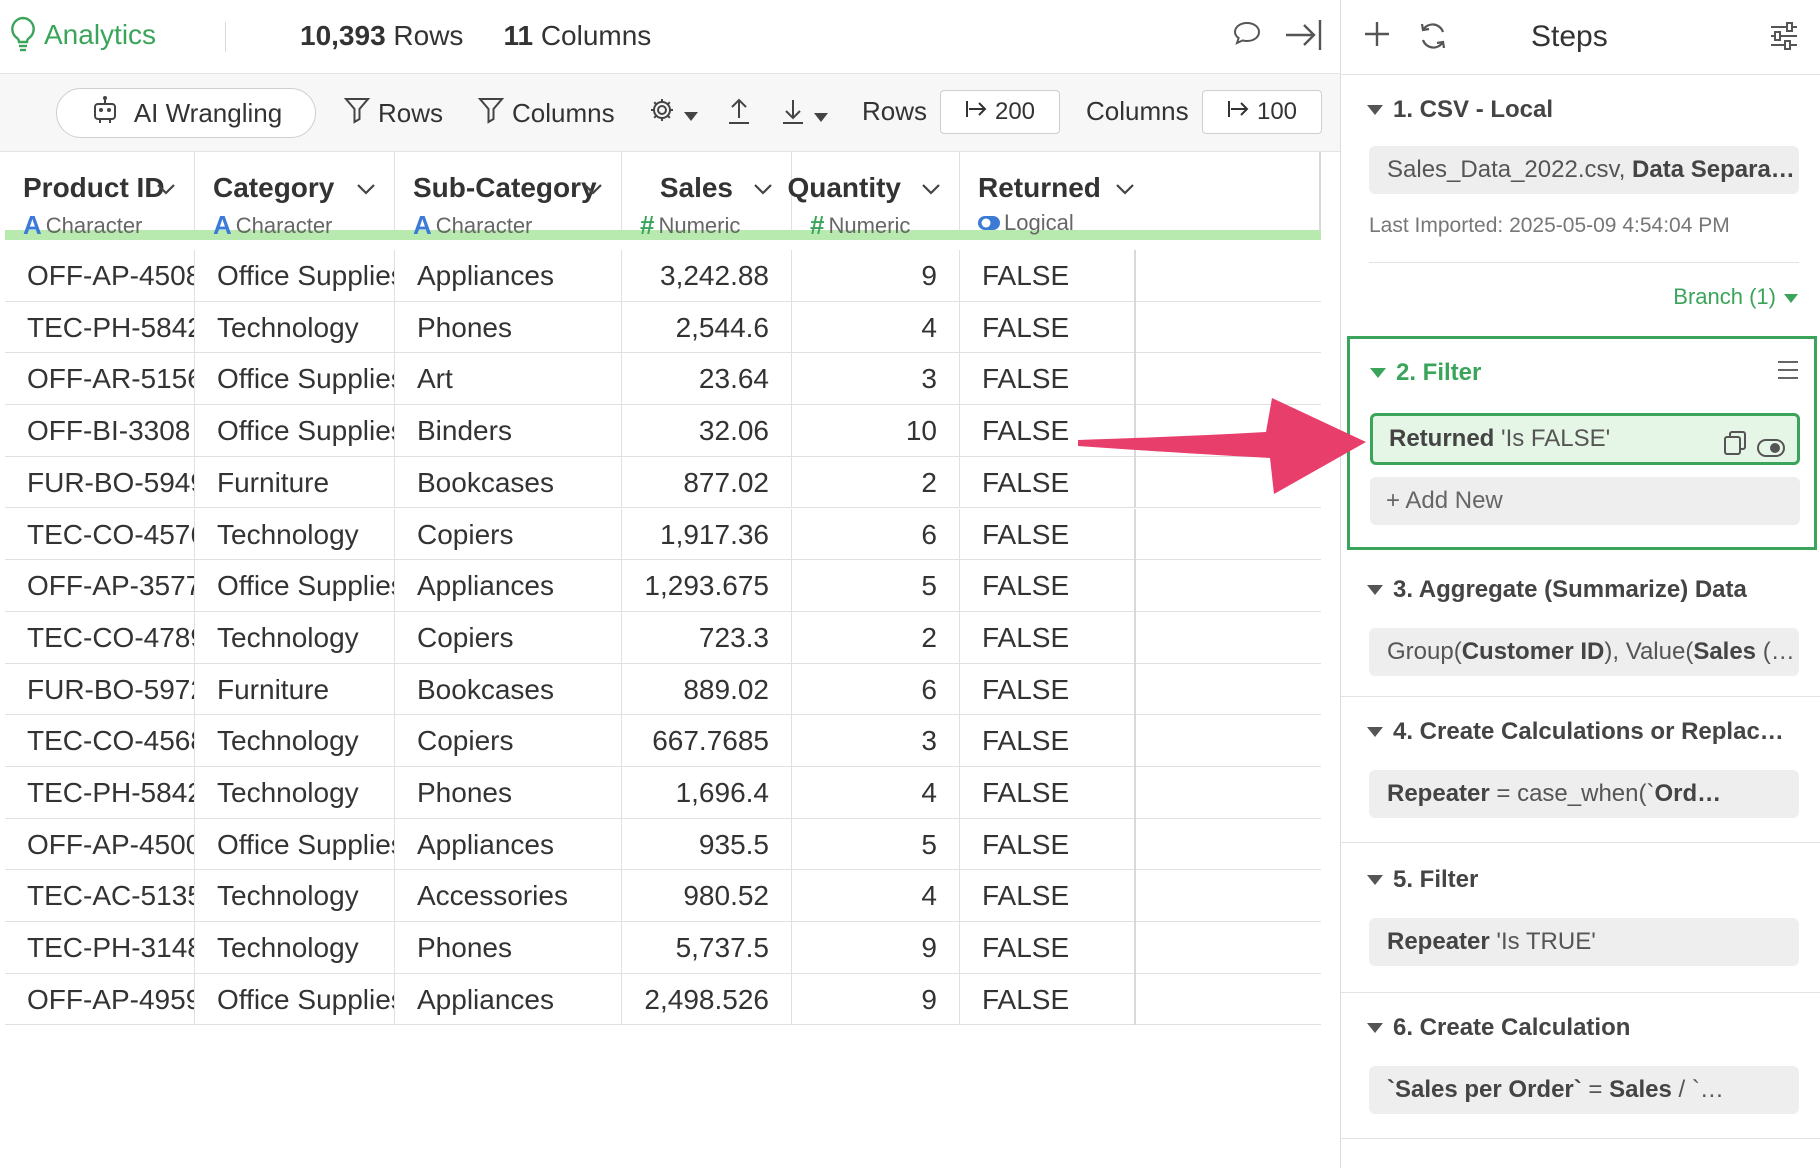 The width and height of the screenshot is (1820, 1168). What do you see at coordinates (1557, 590) in the screenshot?
I see `step-header: 3. Aggregate (Summarize) Data` at bounding box center [1557, 590].